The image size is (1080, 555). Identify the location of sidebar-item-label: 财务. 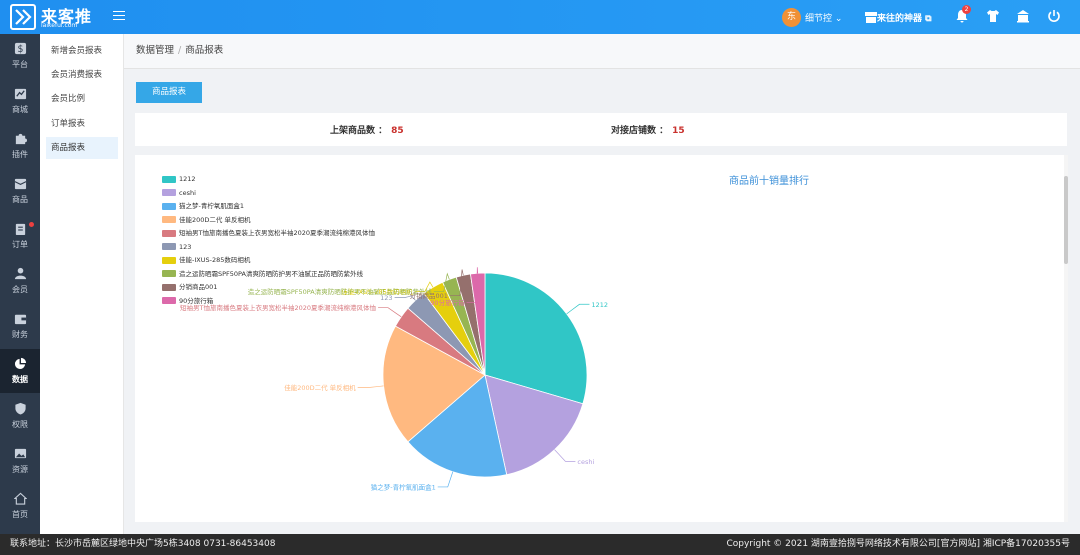
(20, 334).